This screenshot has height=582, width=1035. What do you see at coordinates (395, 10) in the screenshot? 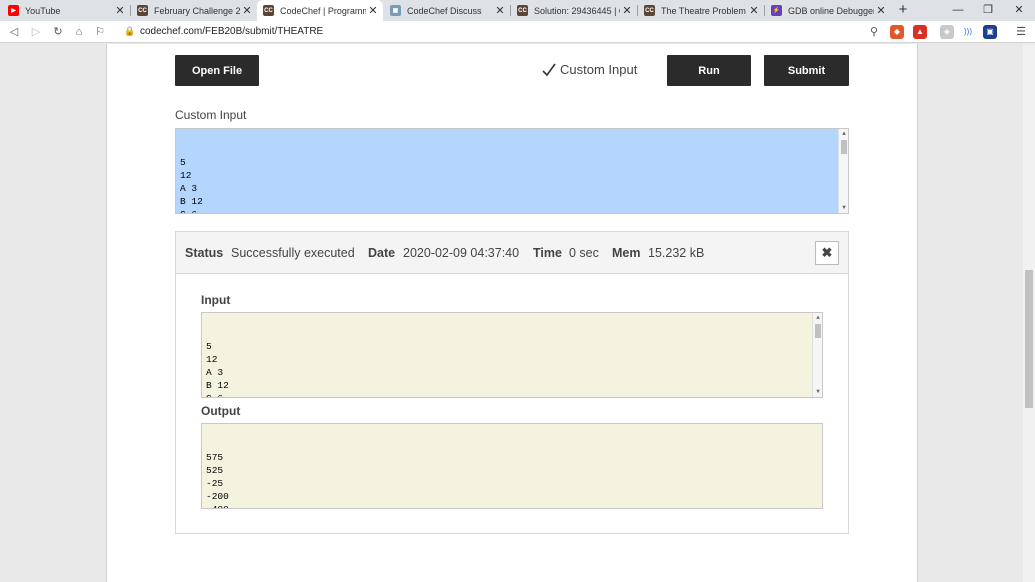
I see `image-icon: ▣` at bounding box center [395, 10].